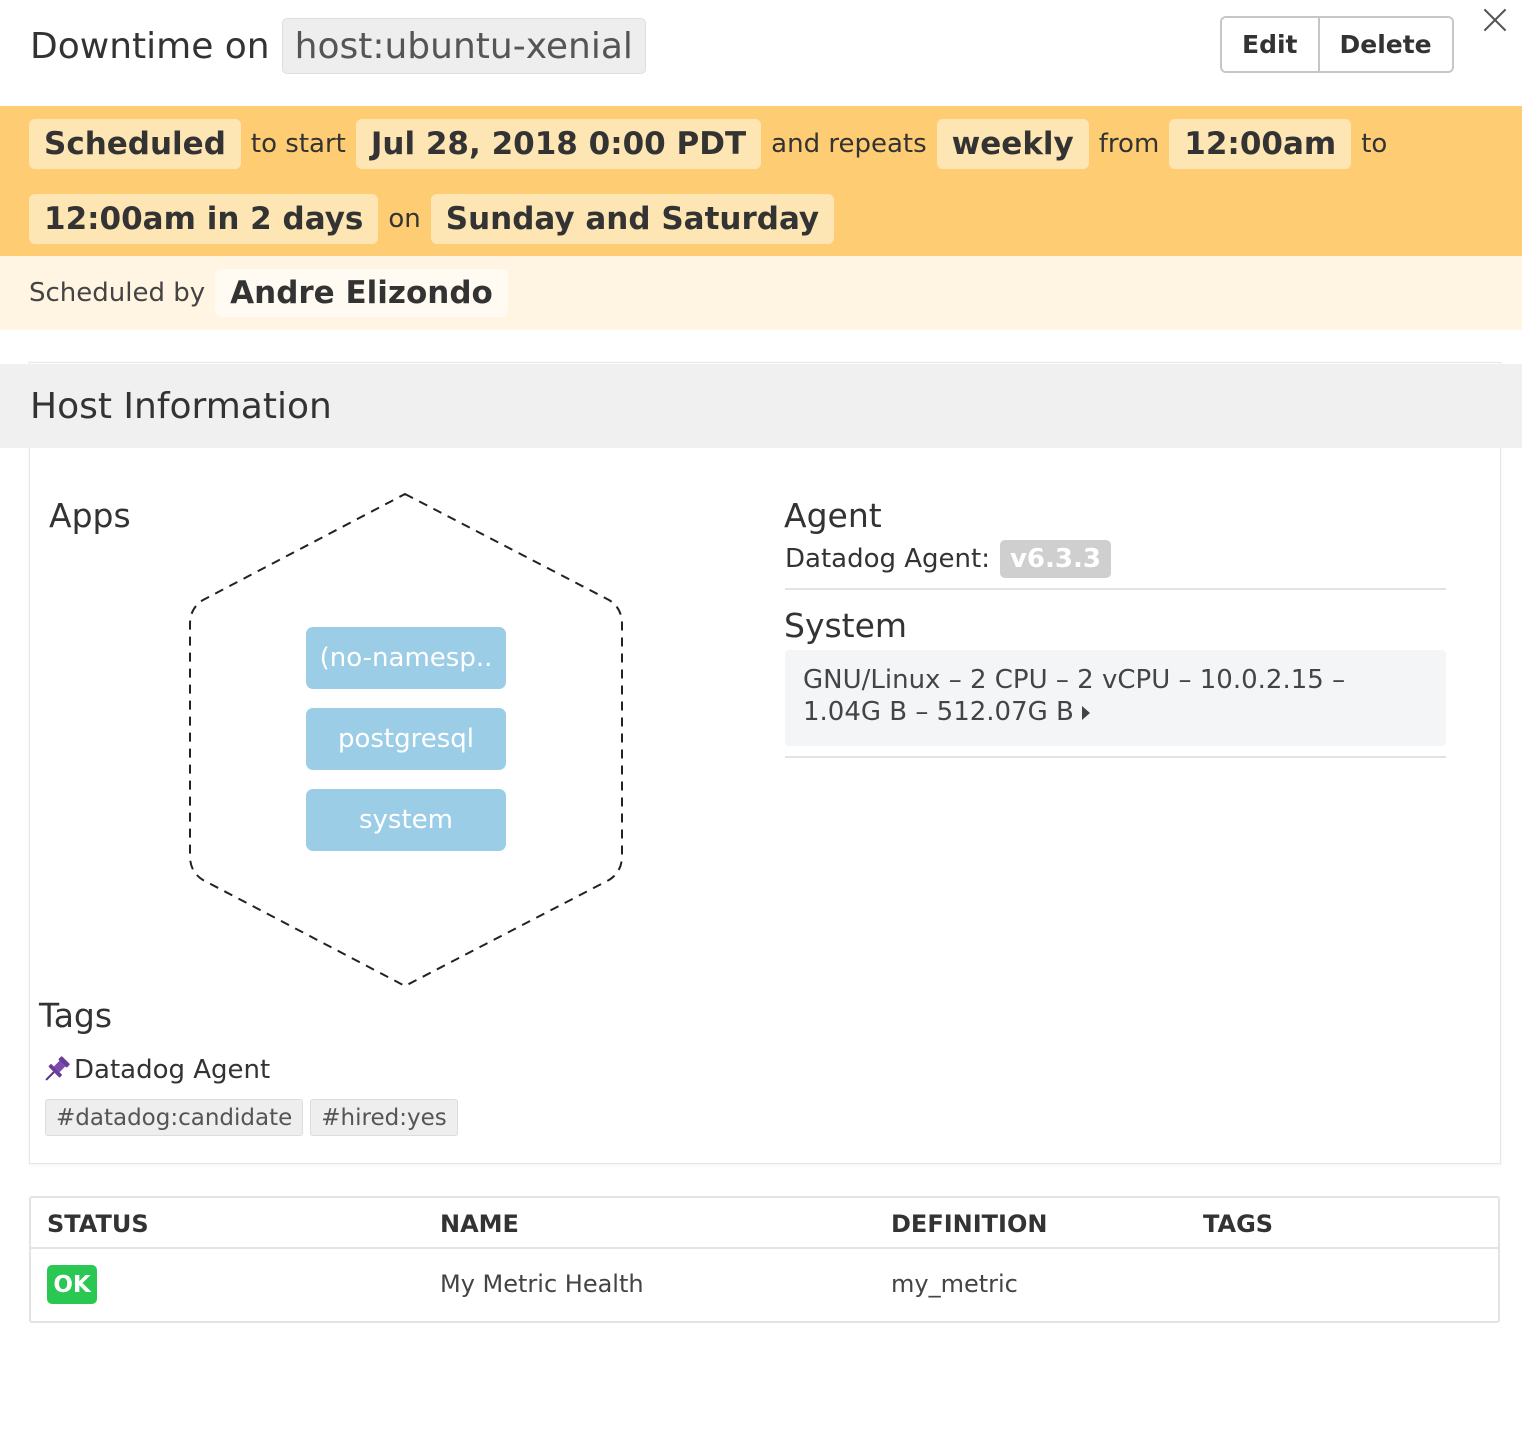  What do you see at coordinates (849, 144) in the screenshot?
I see `schedule-text: and repeats` at bounding box center [849, 144].